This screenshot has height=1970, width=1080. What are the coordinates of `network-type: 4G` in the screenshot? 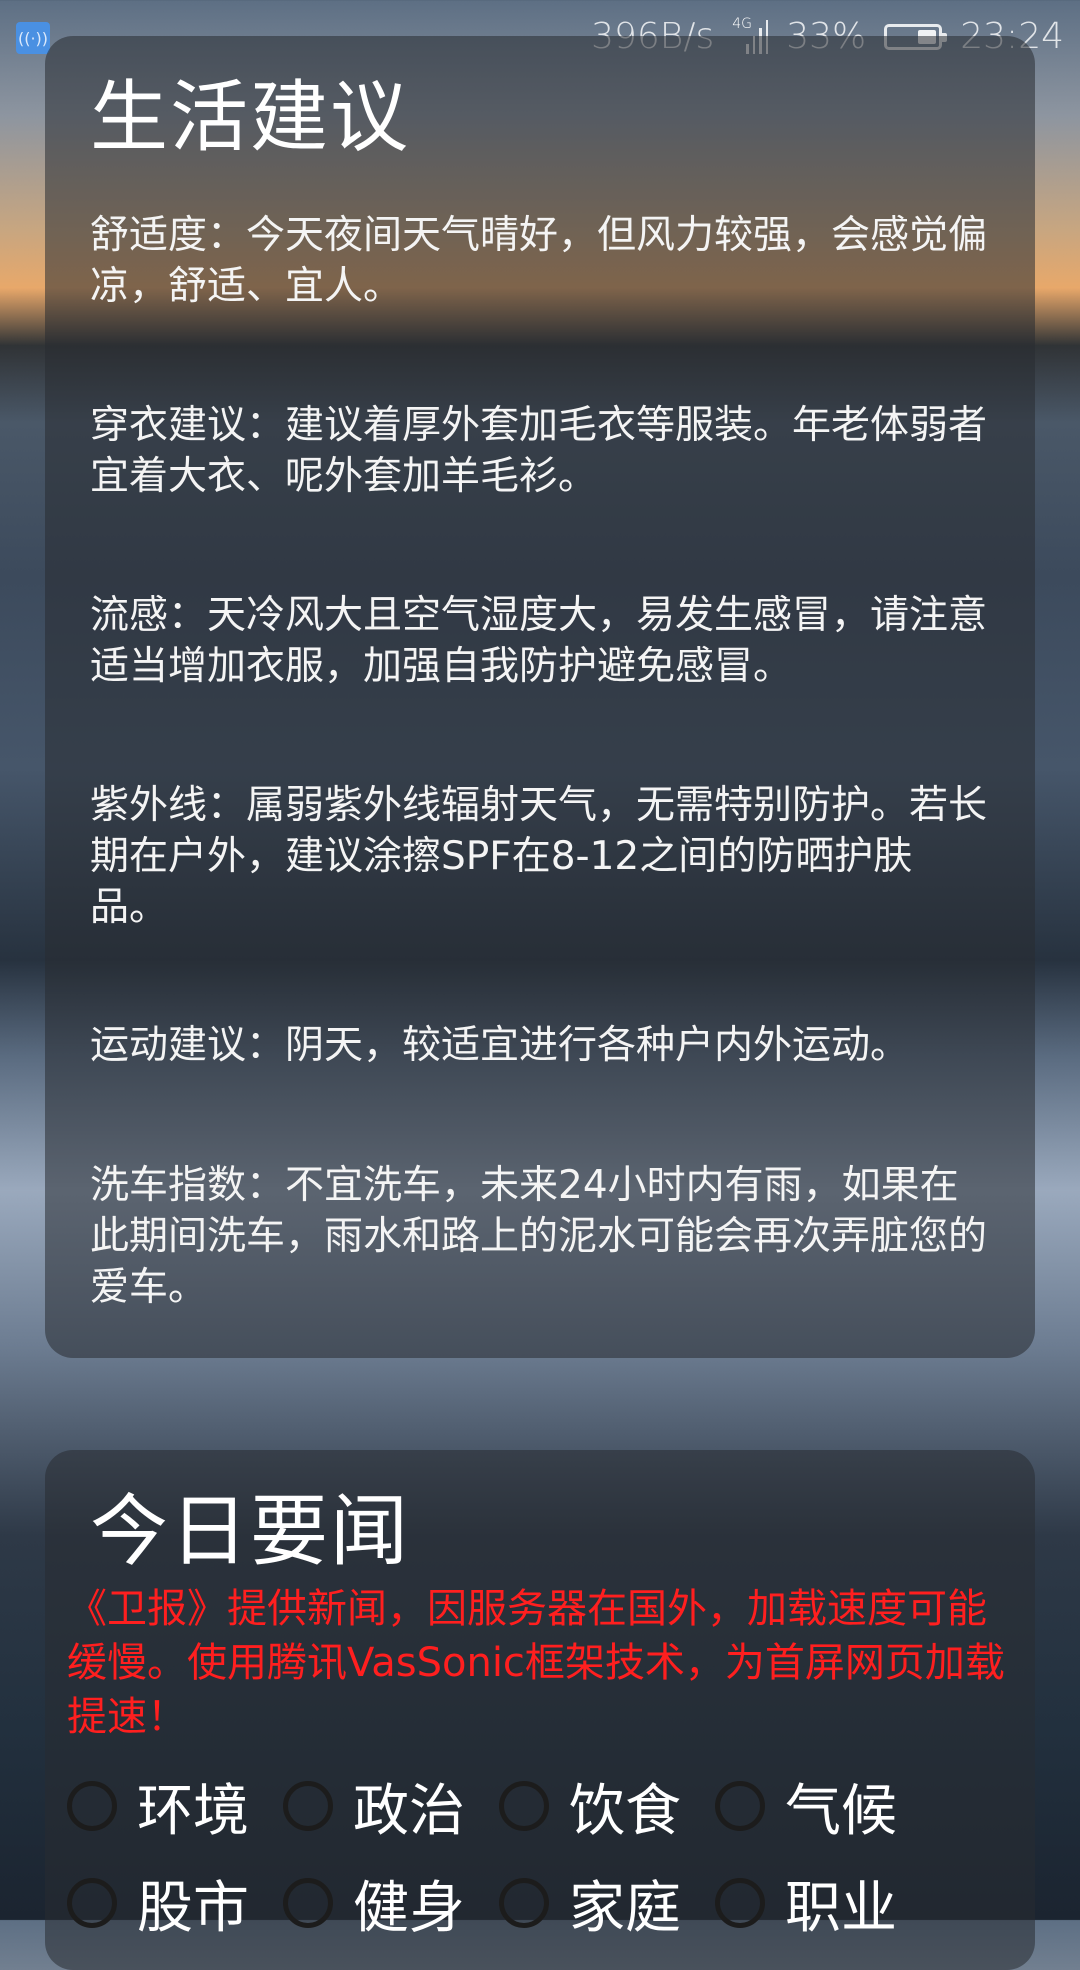 It's located at (742, 23).